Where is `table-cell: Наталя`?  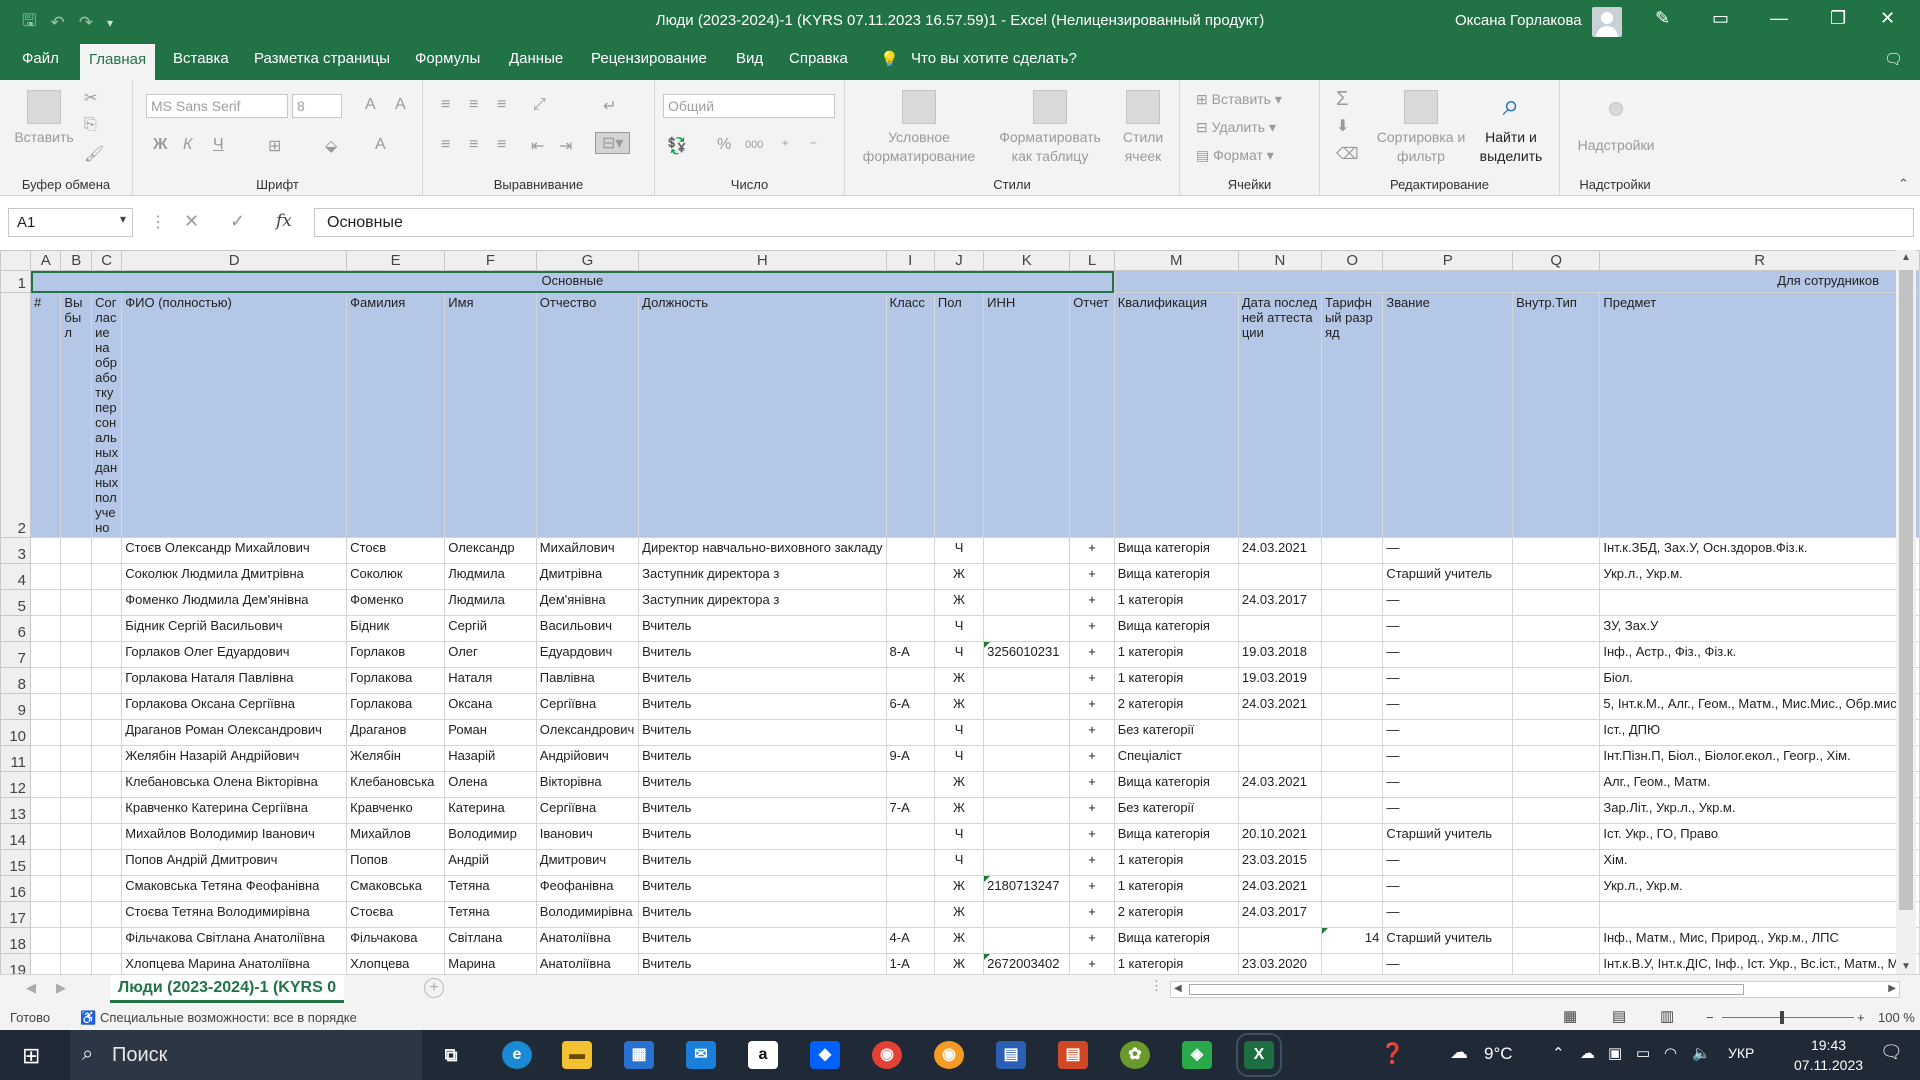
table-cell: Наталя is located at coordinates (490, 680).